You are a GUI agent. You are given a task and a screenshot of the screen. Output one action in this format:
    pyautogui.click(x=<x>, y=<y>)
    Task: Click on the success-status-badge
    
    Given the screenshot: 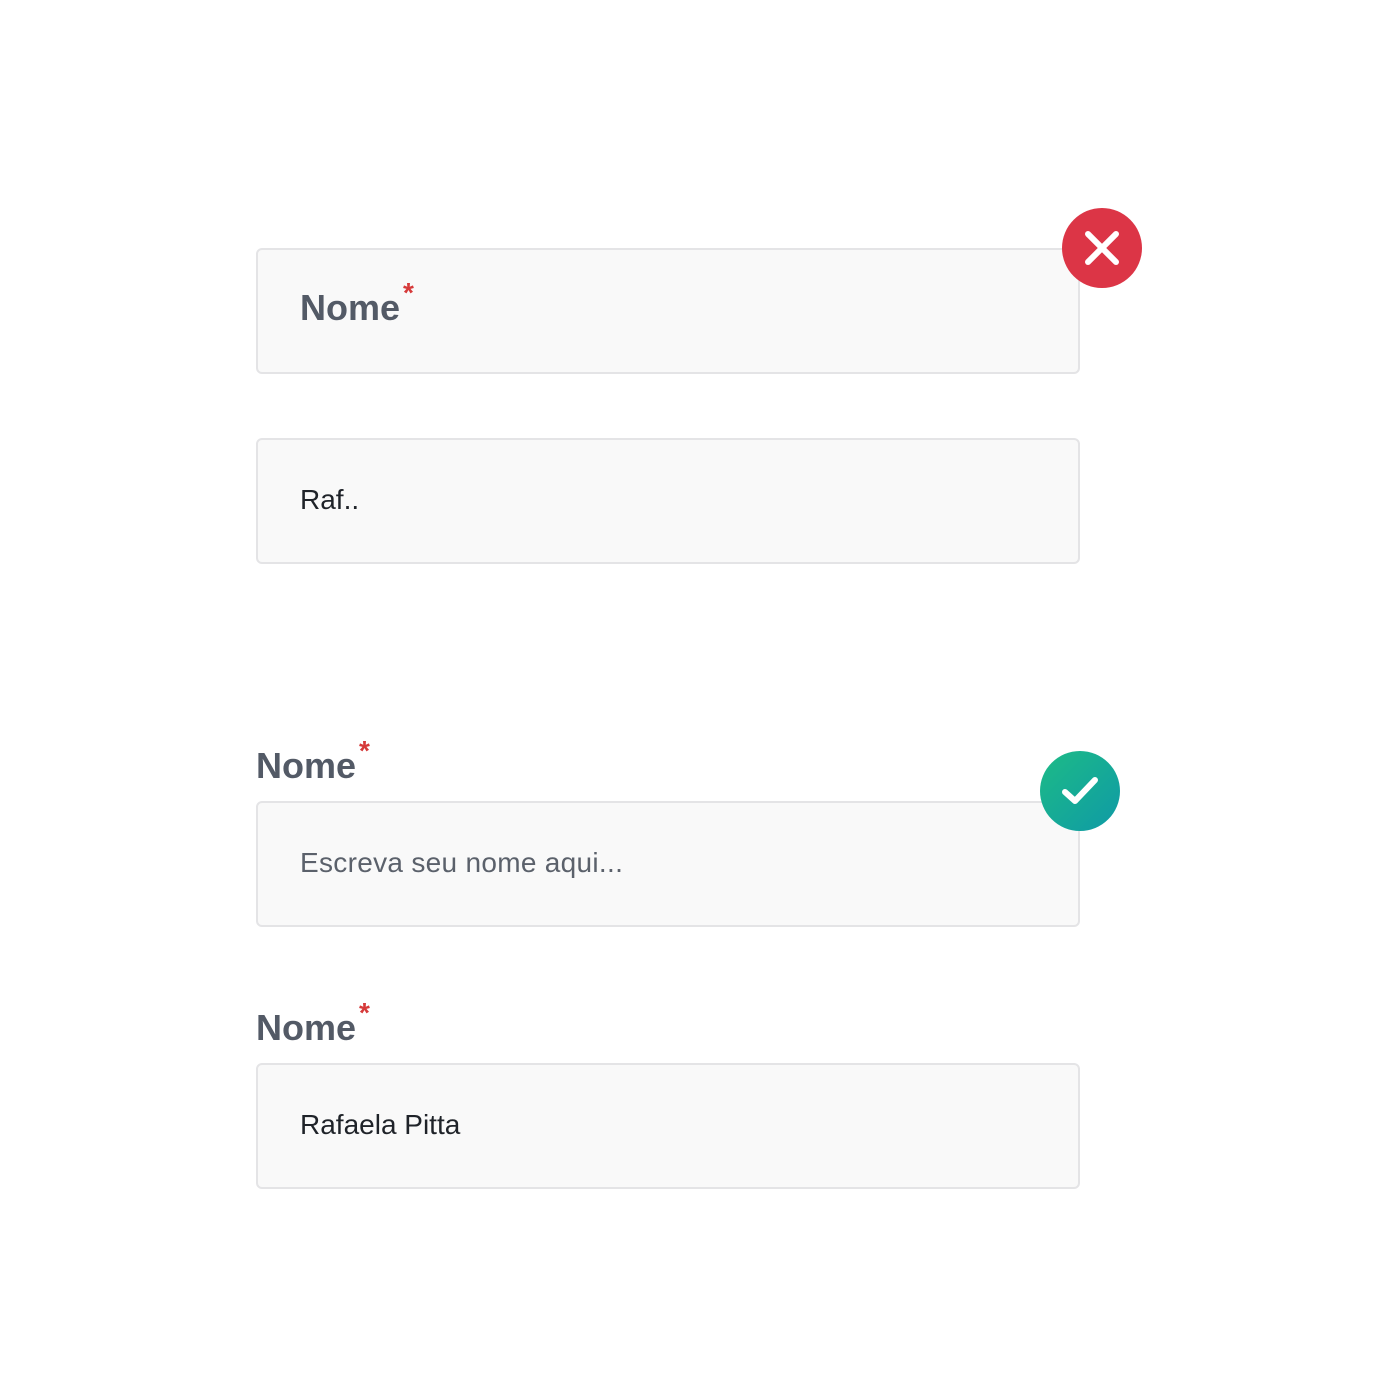 What is the action you would take?
    pyautogui.click(x=1080, y=791)
    